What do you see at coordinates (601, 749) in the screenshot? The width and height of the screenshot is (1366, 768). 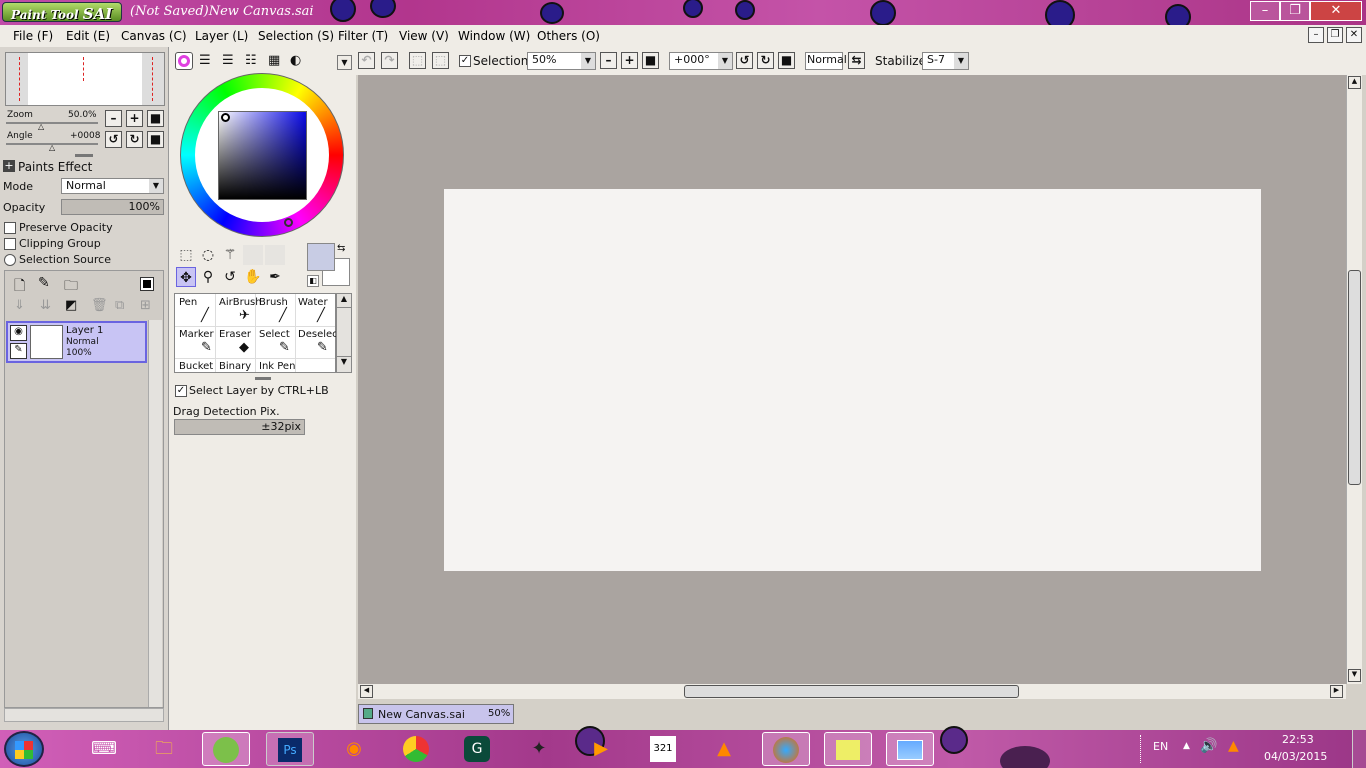 I see `media-player-icon: ▶` at bounding box center [601, 749].